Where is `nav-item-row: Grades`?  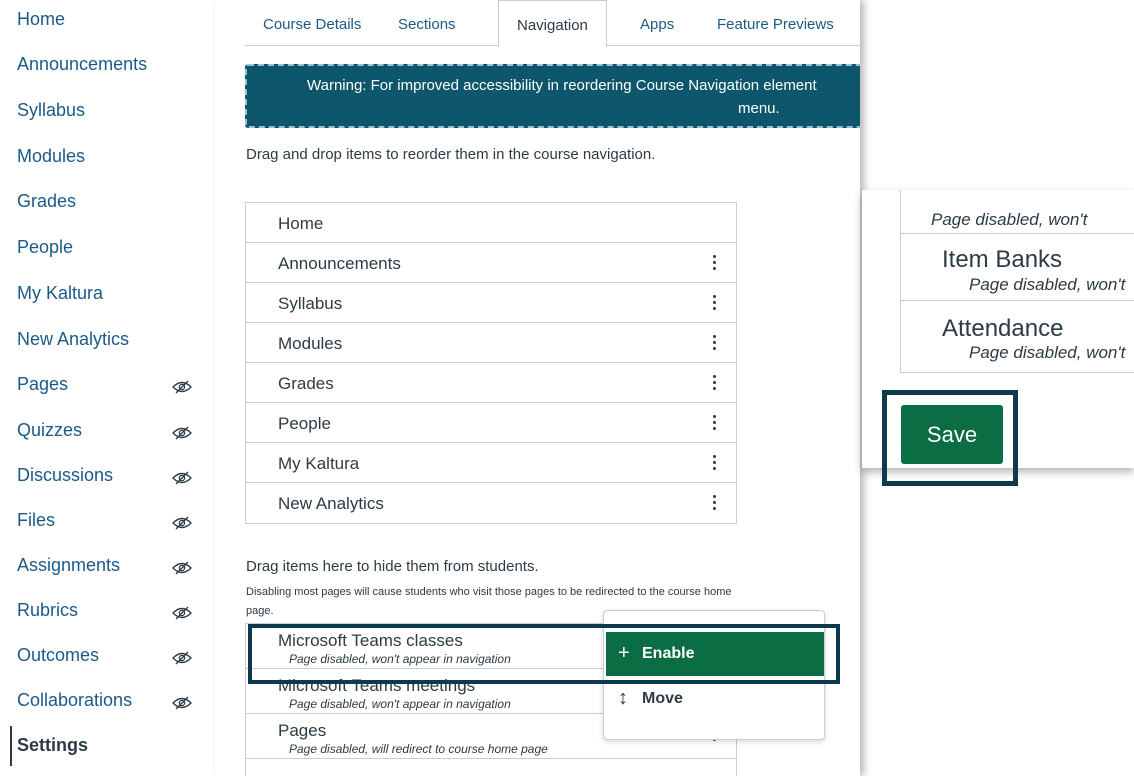
nav-item-row: Grades is located at coordinates (491, 383).